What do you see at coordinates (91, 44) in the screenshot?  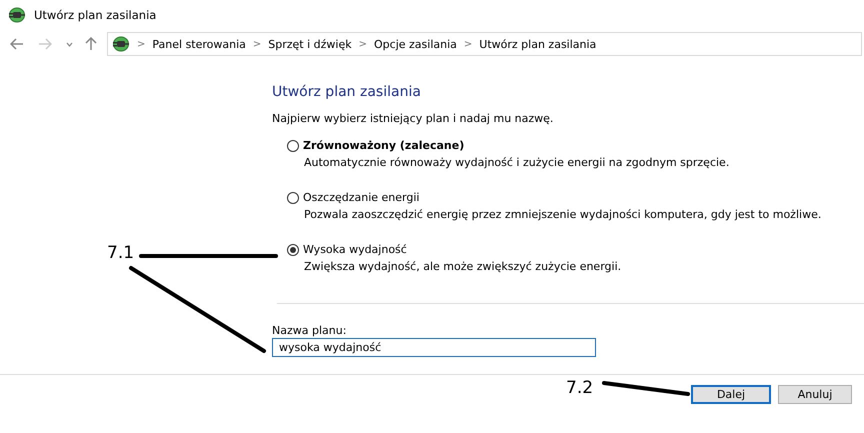 I see `up-icon` at bounding box center [91, 44].